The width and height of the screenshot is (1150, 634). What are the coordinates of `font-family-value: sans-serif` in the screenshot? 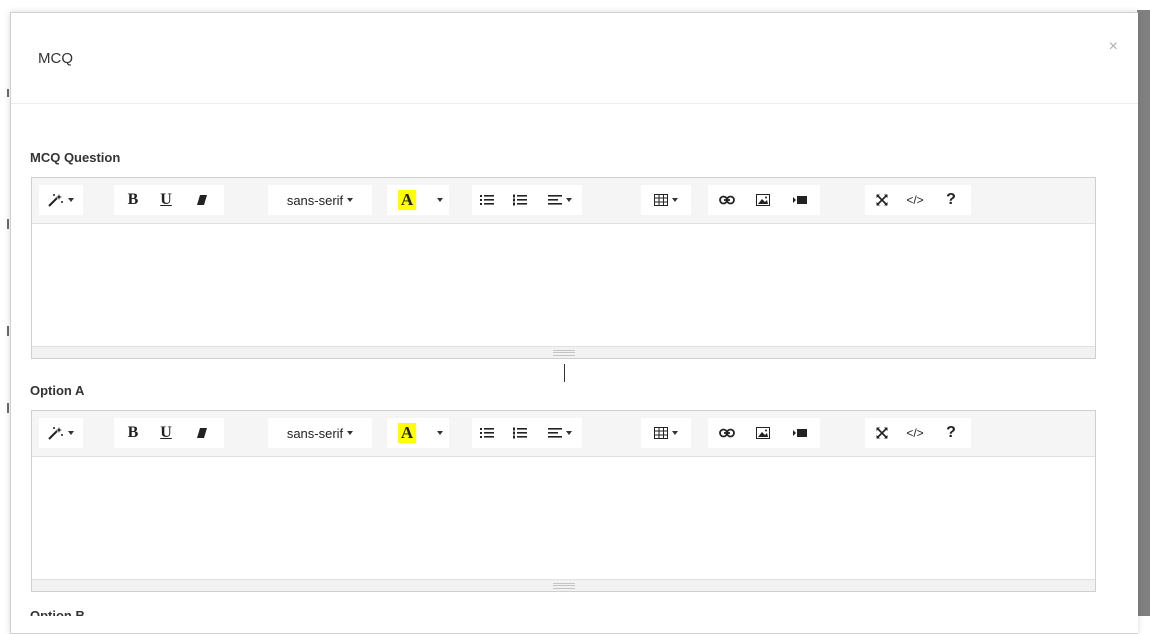 It's located at (315, 200).